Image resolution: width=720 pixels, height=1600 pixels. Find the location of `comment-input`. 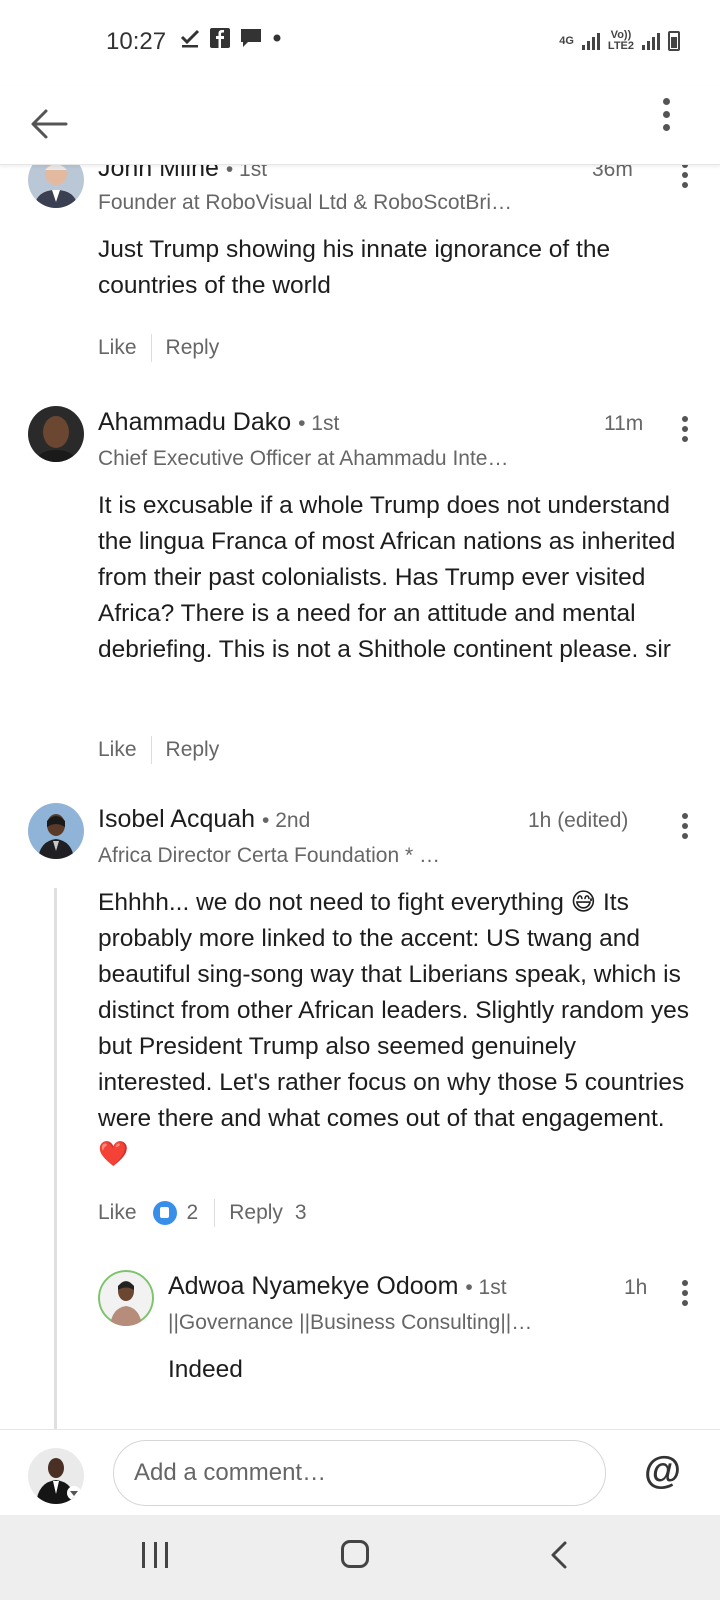

comment-input is located at coordinates (359, 1473).